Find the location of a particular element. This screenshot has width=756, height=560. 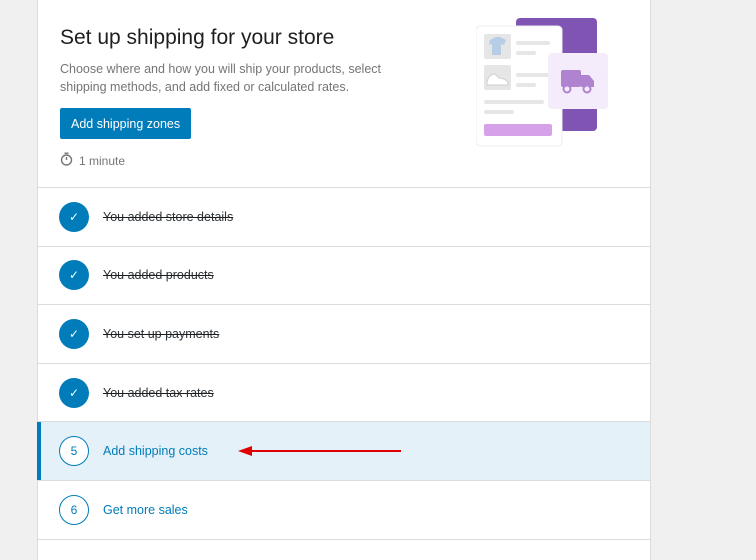

hero-title: Set up shipping for your store is located at coordinates (197, 37).